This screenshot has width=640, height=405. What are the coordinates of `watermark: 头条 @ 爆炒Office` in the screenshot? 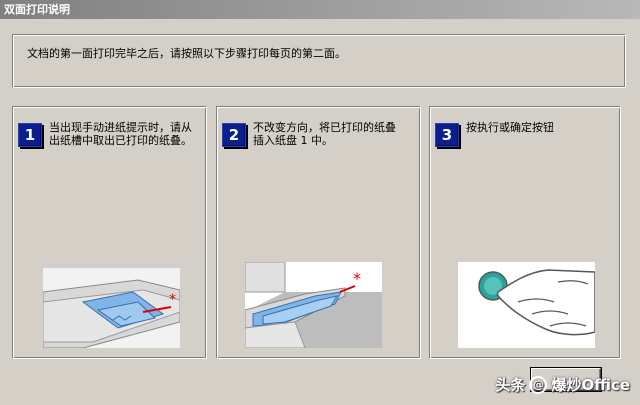 It's located at (562, 384).